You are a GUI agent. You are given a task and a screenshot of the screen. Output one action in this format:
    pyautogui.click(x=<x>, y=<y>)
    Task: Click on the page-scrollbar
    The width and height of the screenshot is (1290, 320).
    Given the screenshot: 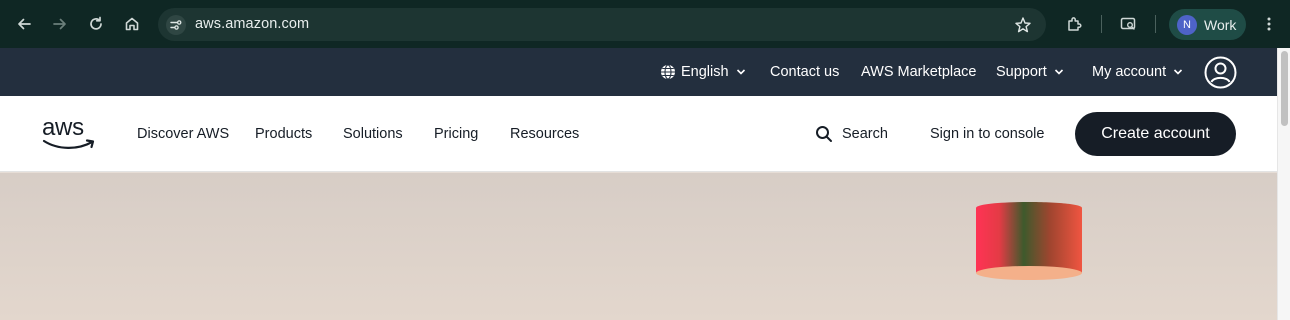 What is the action you would take?
    pyautogui.click(x=1283, y=184)
    